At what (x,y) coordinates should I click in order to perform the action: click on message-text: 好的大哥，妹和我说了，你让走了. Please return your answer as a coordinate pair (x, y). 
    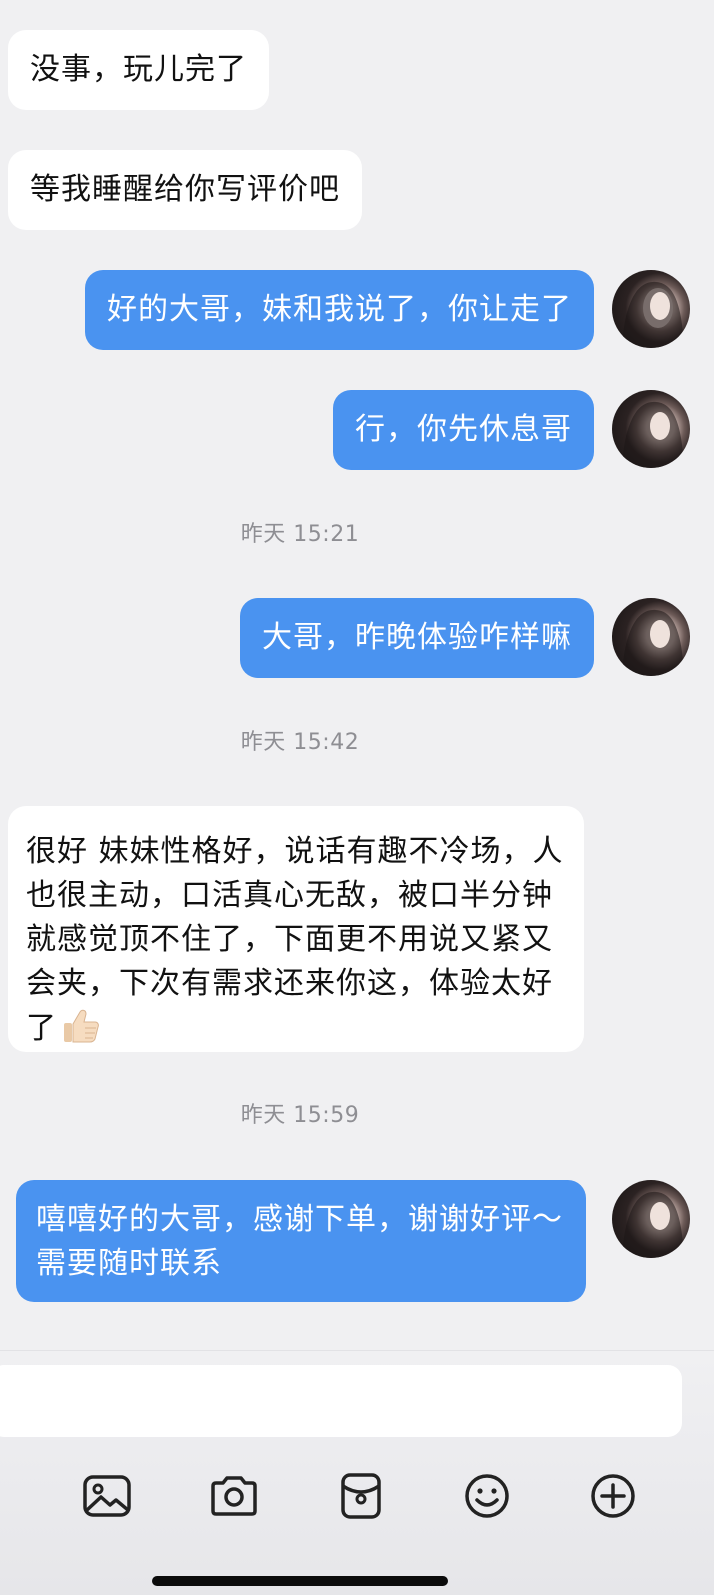
    Looking at the image, I should click on (339, 309).